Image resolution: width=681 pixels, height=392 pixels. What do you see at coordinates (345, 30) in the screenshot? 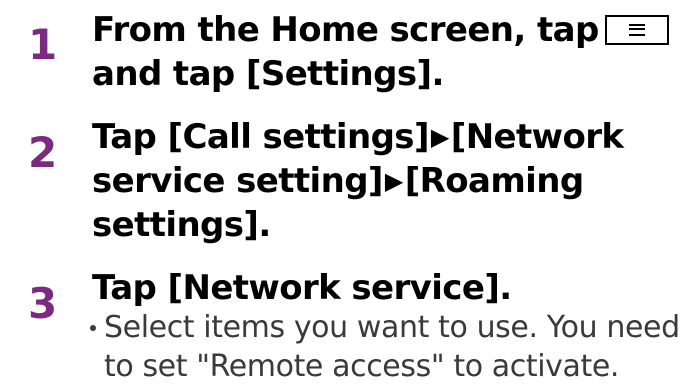
I see `step-text-line: From the Home screen, tap` at bounding box center [345, 30].